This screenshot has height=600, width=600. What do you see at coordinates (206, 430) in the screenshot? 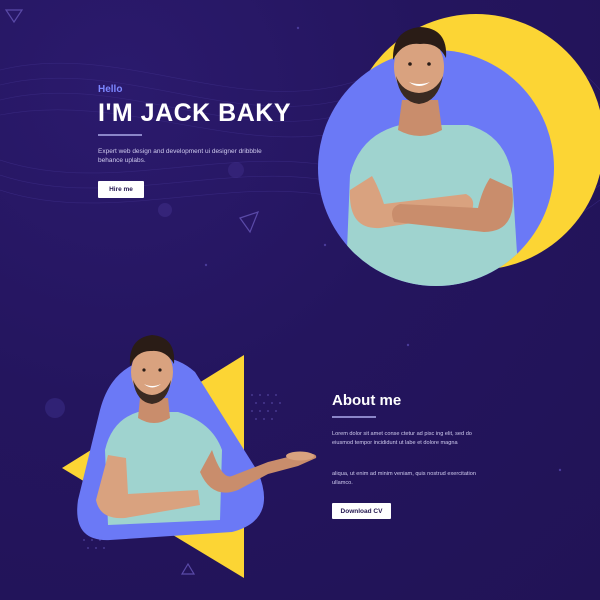
I see `about-person` at bounding box center [206, 430].